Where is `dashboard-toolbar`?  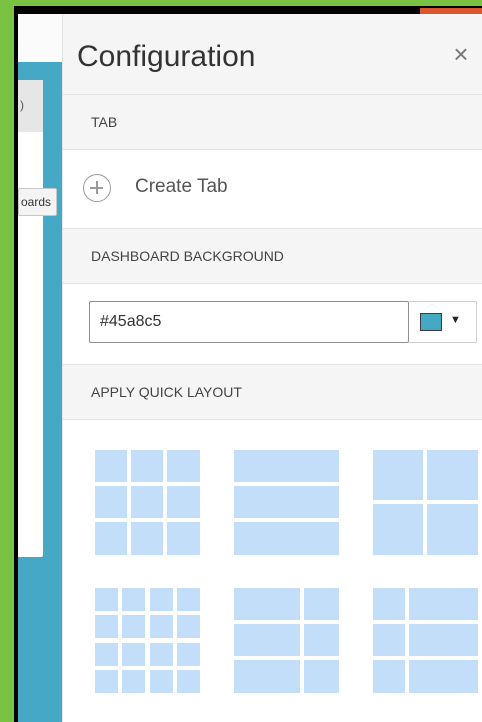
dashboard-toolbar is located at coordinates (40, 38).